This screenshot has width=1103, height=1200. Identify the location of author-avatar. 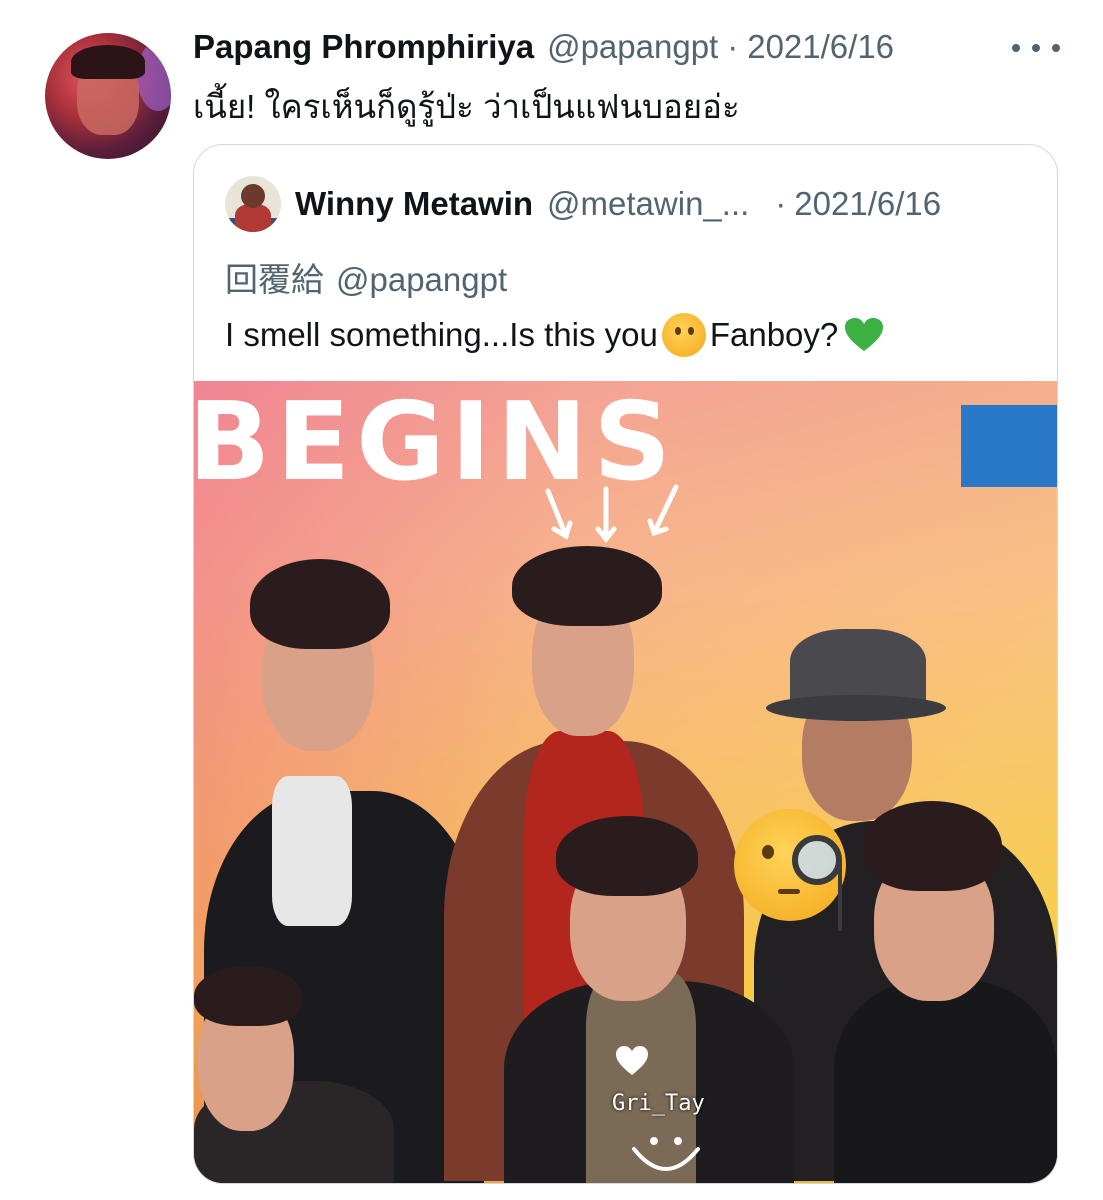
(108, 96).